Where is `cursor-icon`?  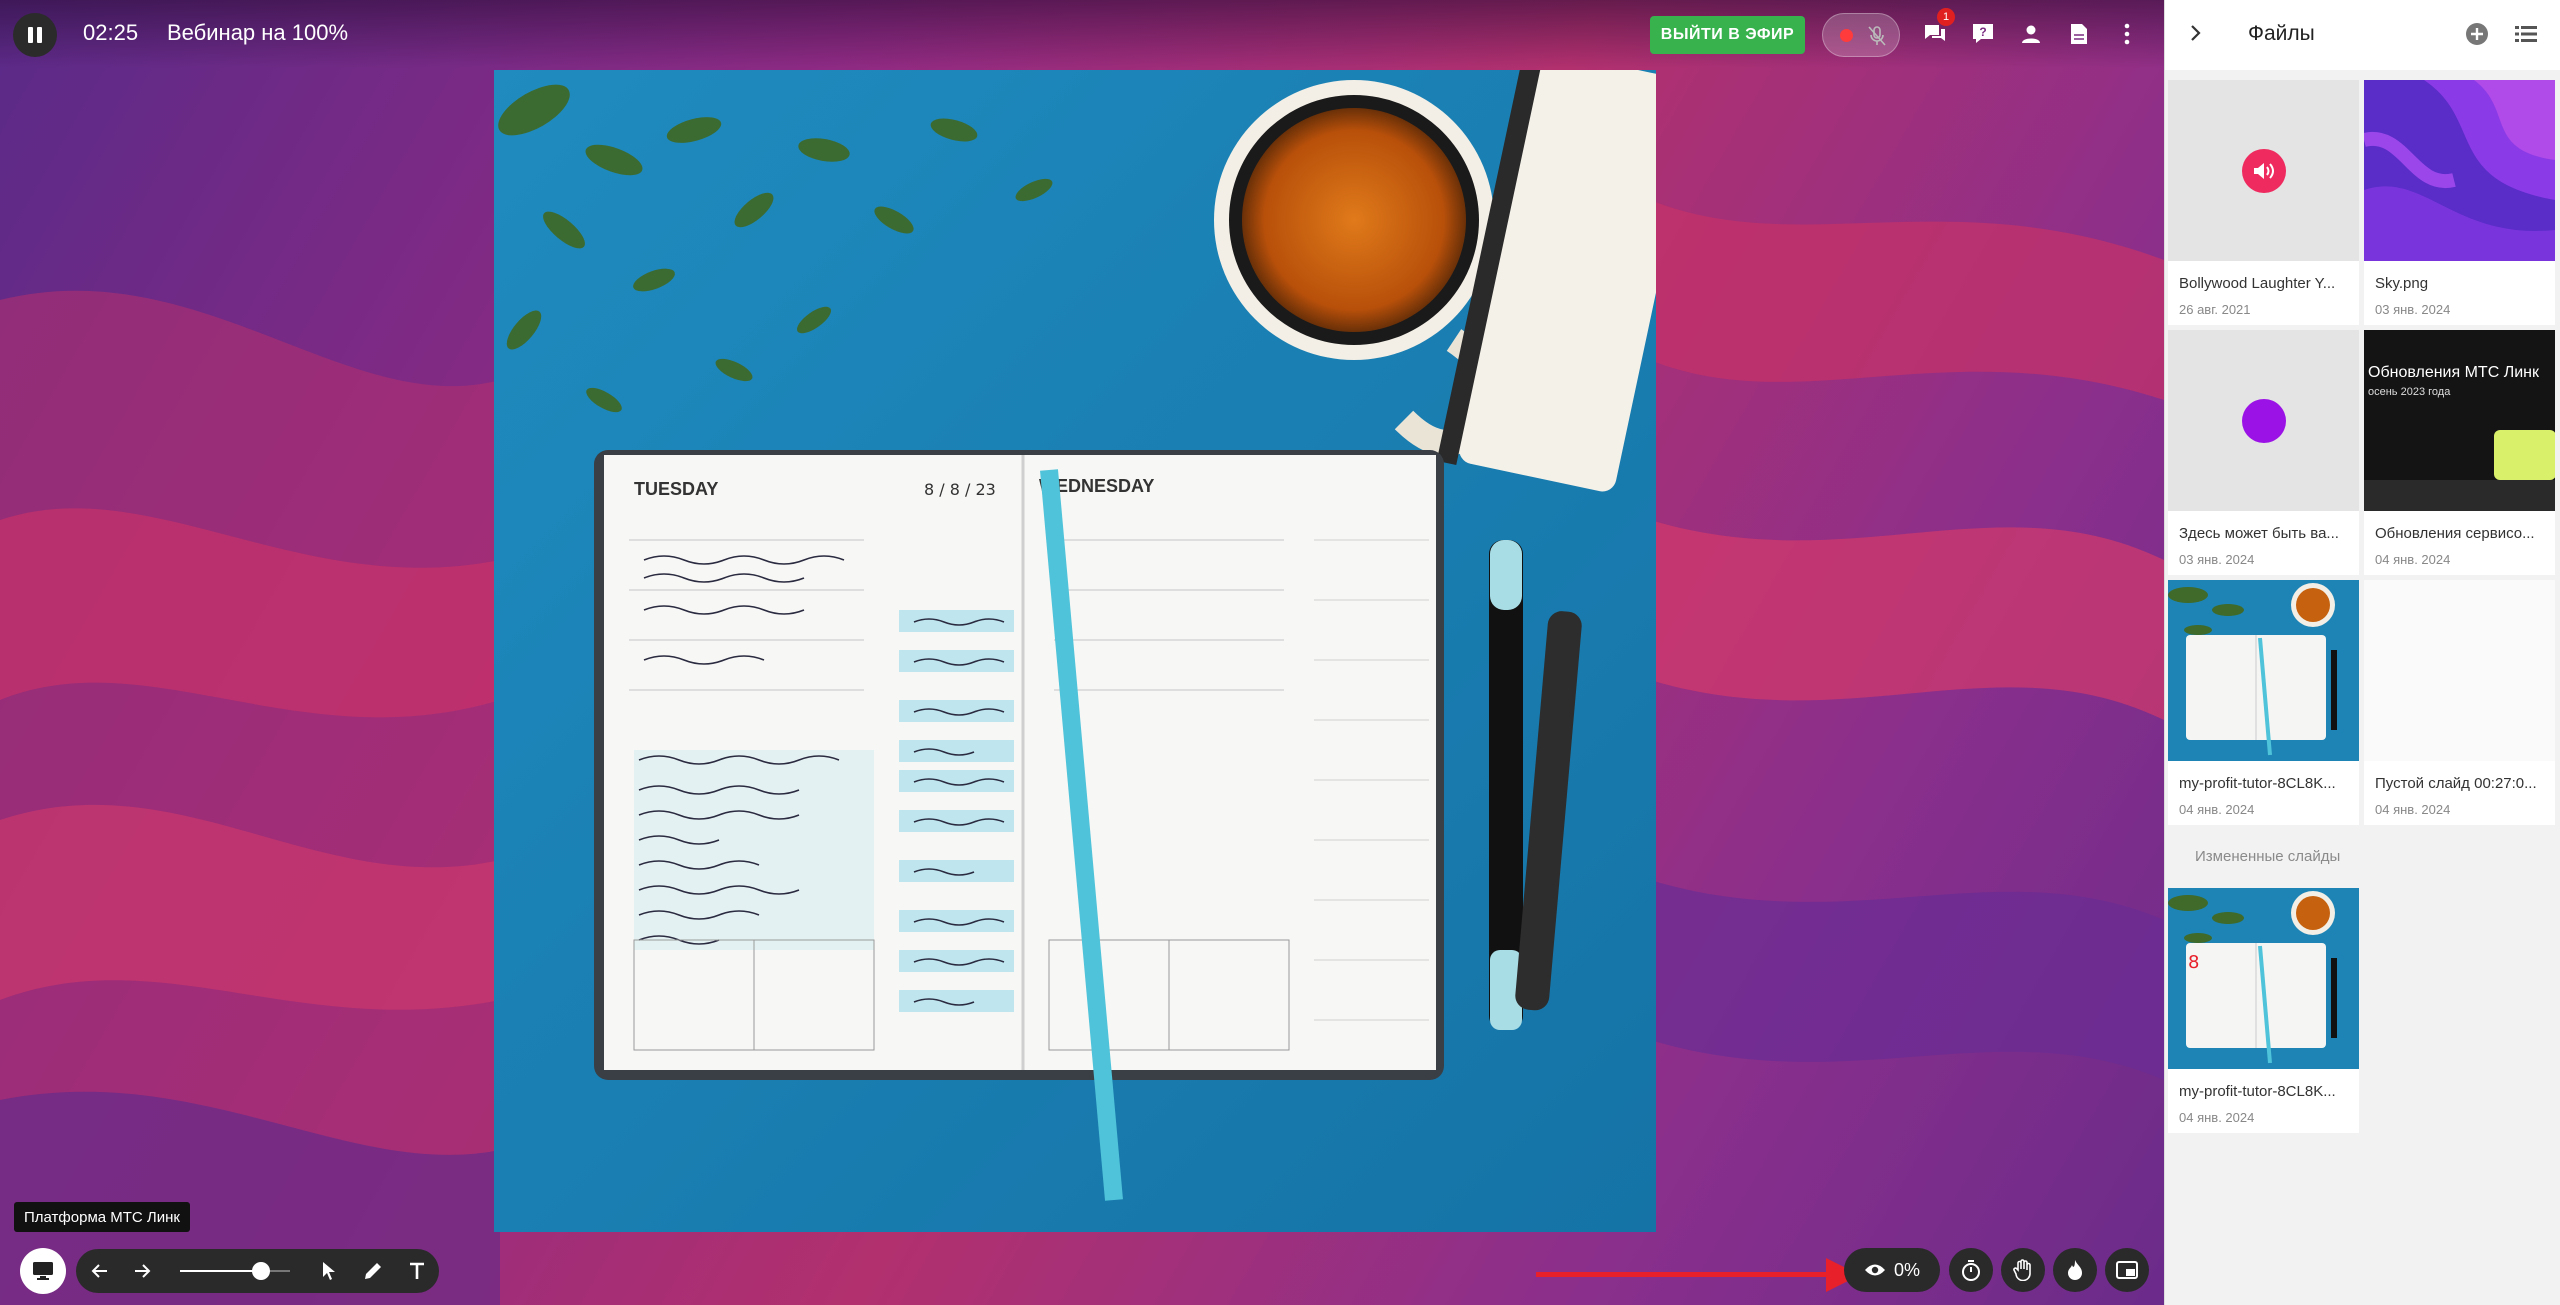
cursor-icon is located at coordinates (329, 1271).